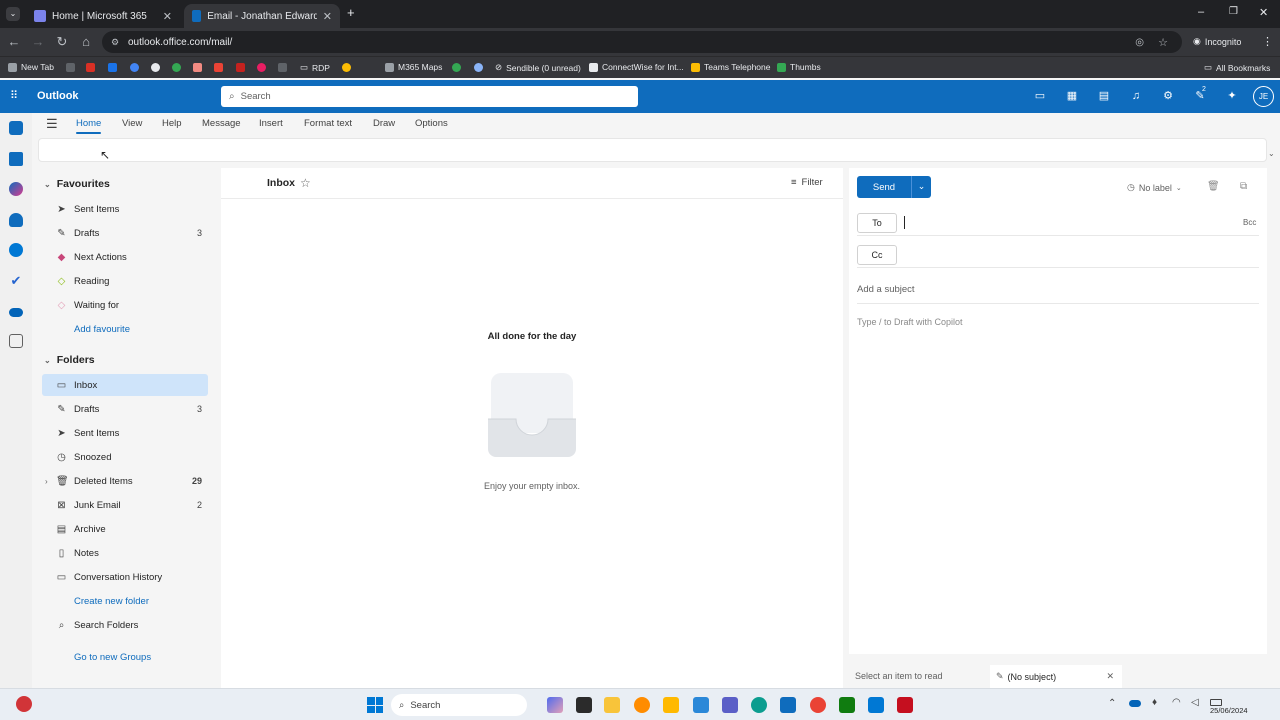  What do you see at coordinates (1136, 96) in the screenshot?
I see `bell-icon: ♫` at bounding box center [1136, 96].